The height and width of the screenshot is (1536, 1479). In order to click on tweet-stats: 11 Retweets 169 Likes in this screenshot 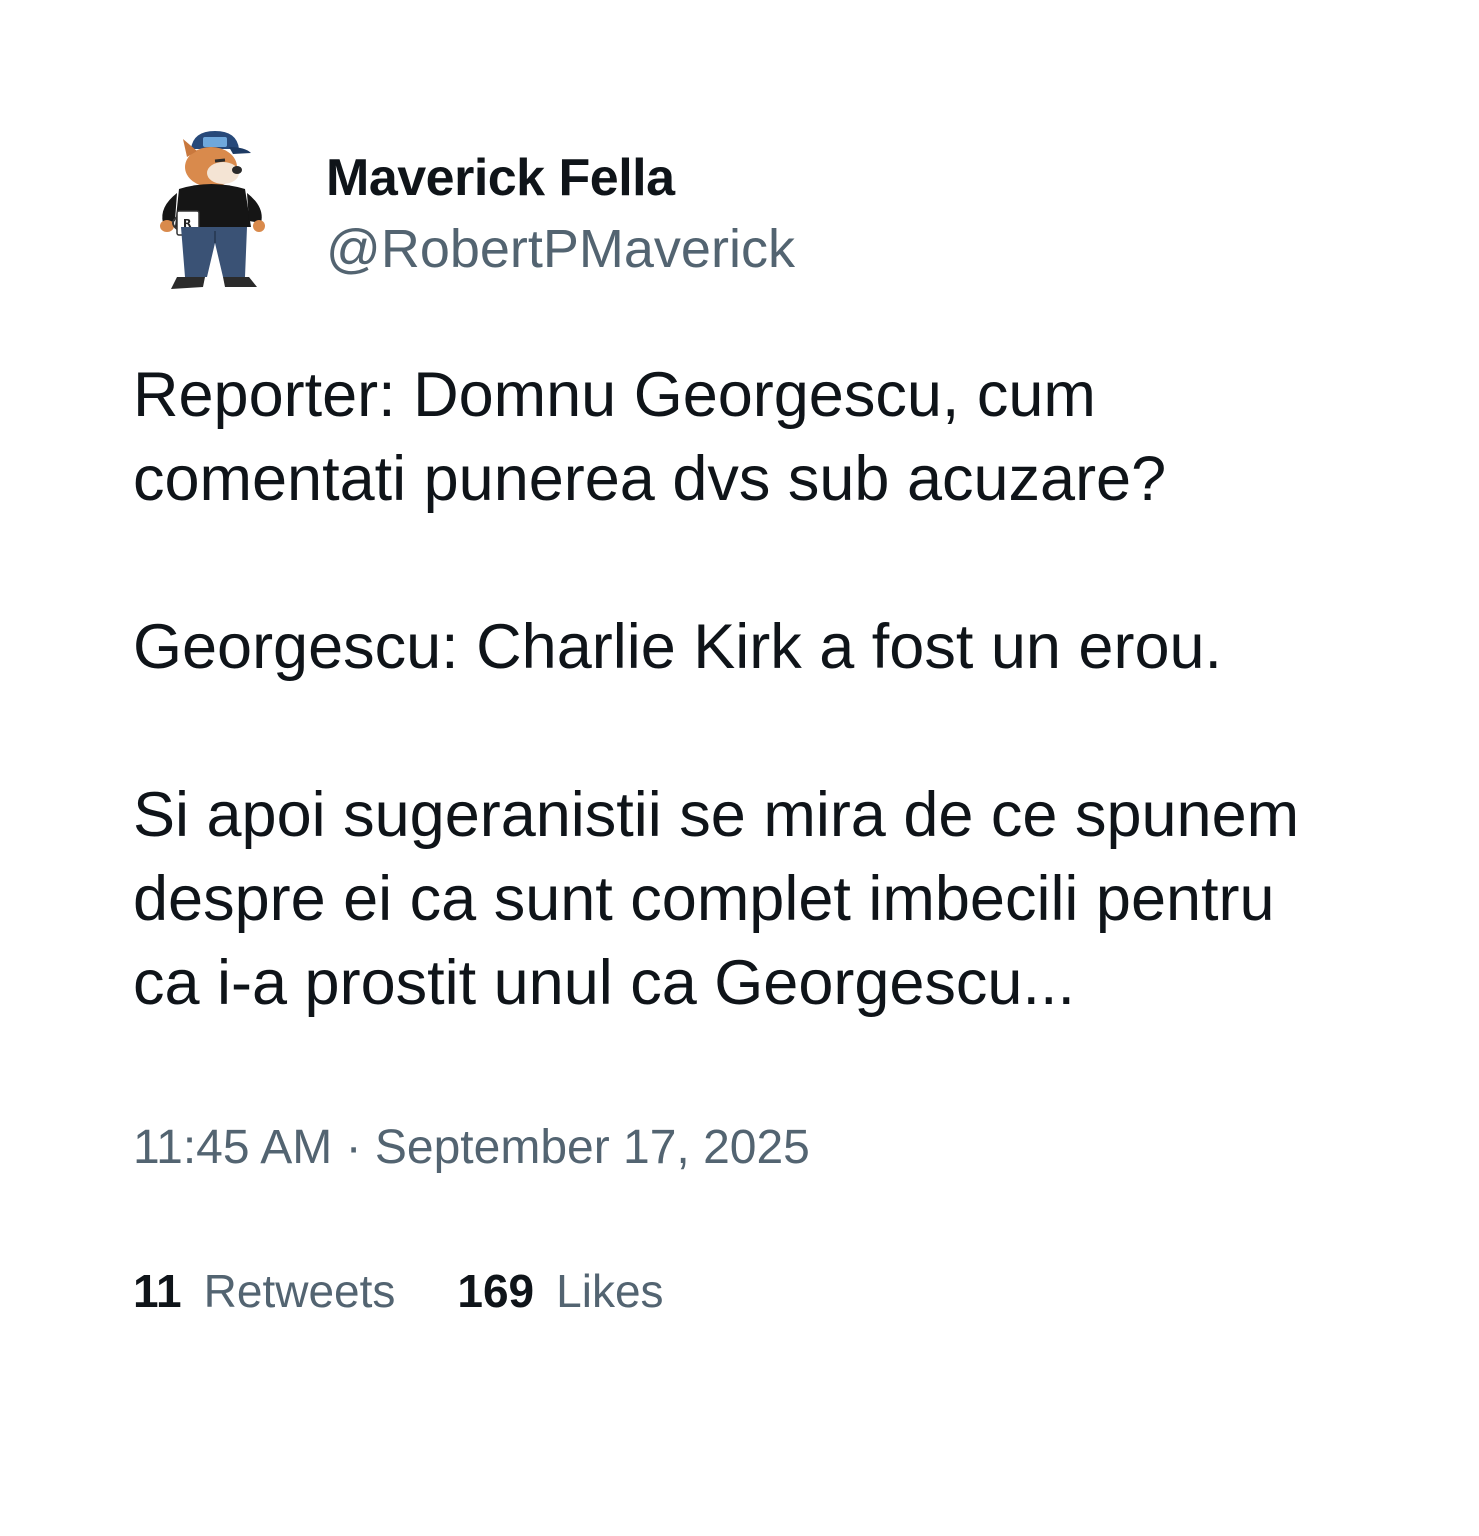, I will do `click(743, 1291)`.